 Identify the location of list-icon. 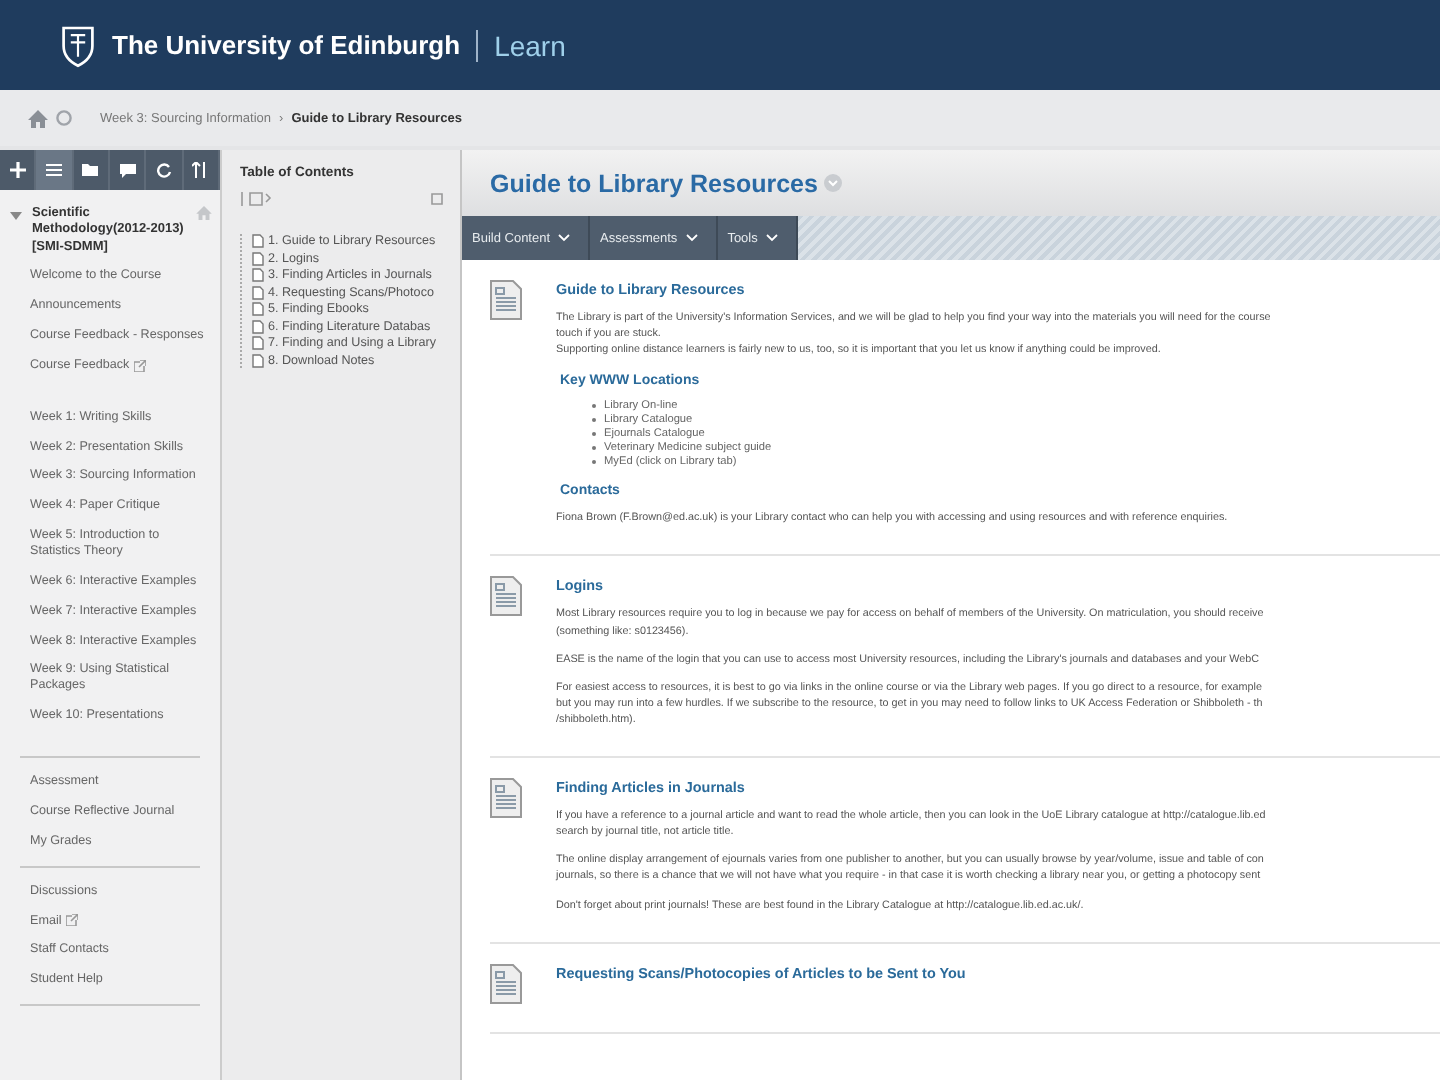
(53, 170).